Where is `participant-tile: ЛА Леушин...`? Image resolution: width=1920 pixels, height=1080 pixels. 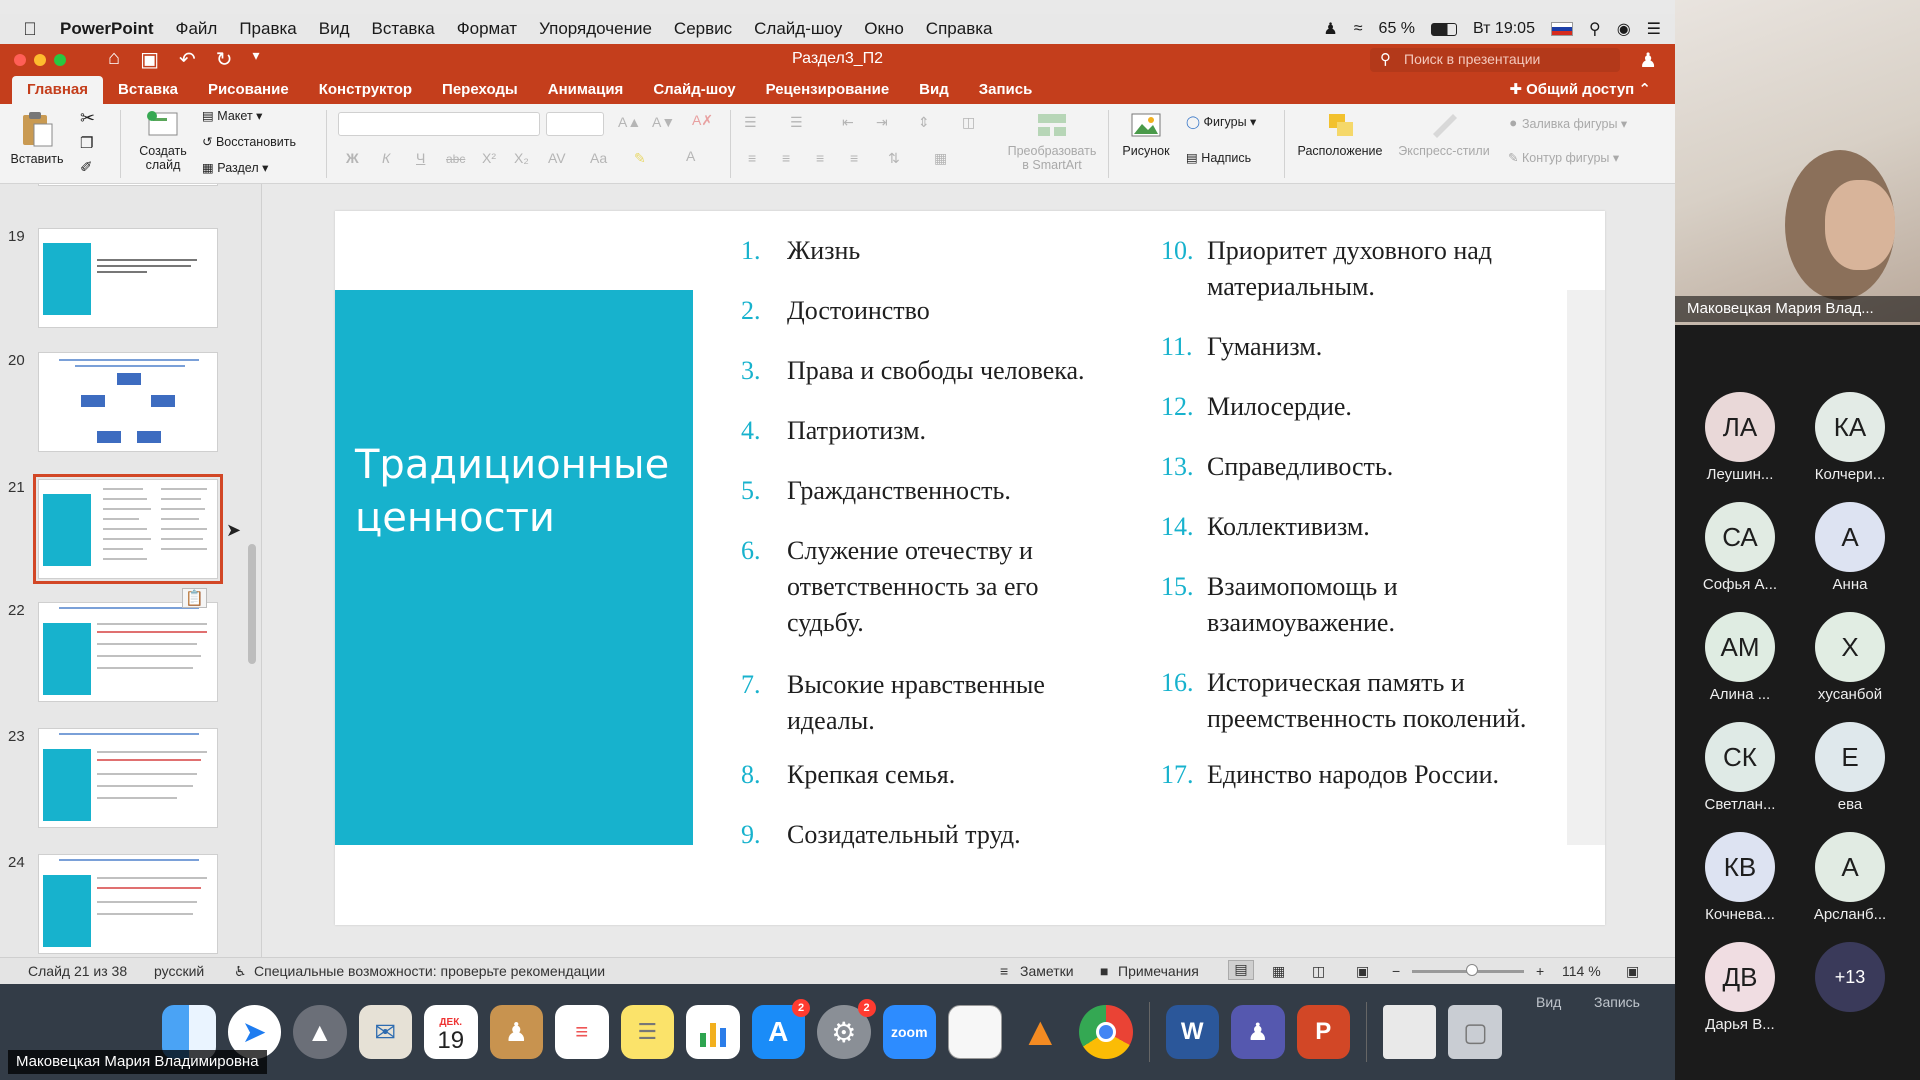
participant-tile: ЛА Леушин... is located at coordinates (1740, 437).